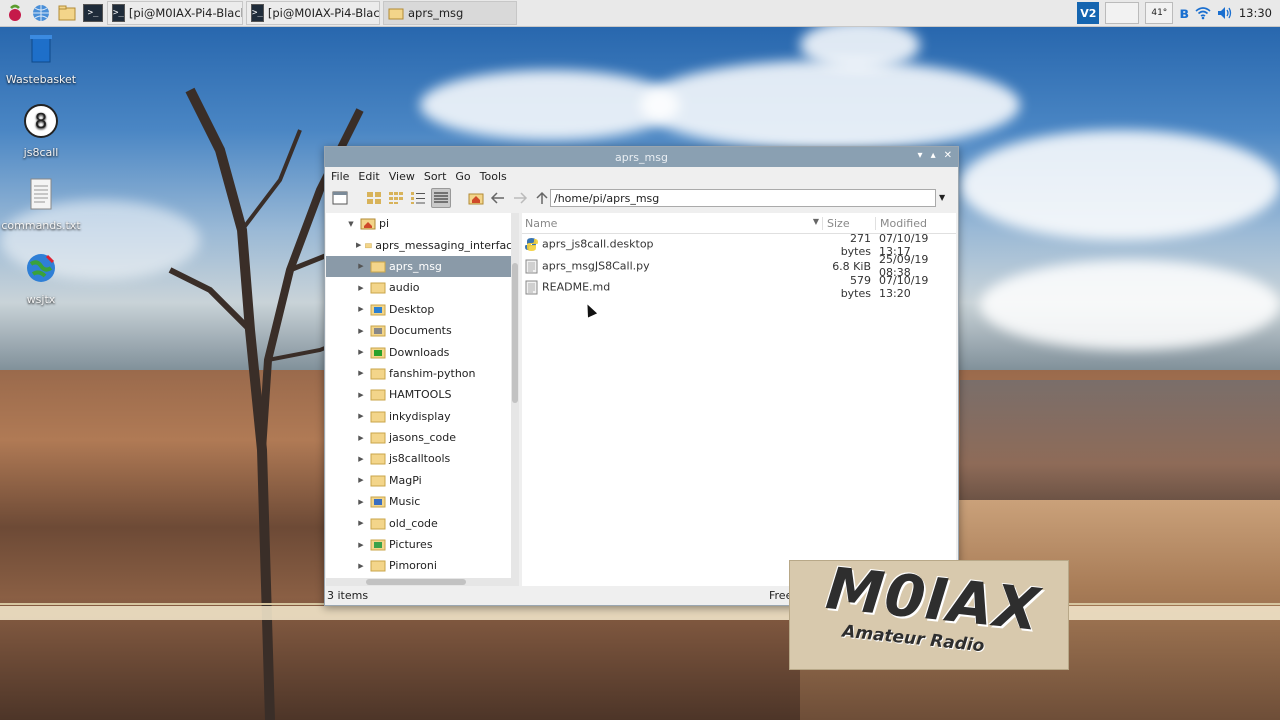  Describe the element at coordinates (441, 198) in the screenshot. I see `view-detailed-list-button` at that location.